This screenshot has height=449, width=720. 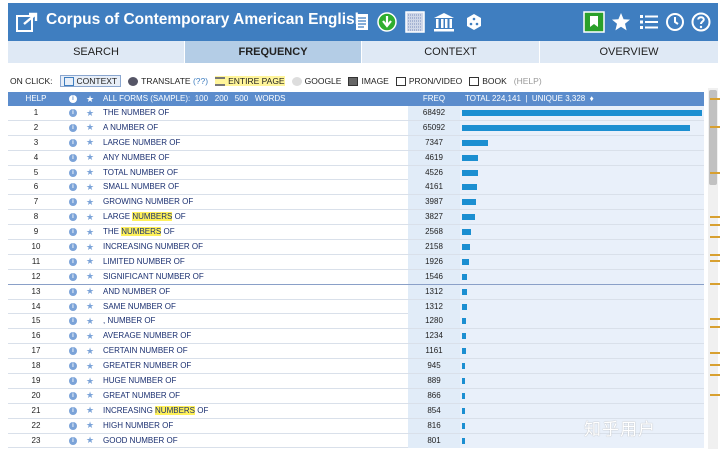 I want to click on table-row: 4 i ★ ANY NUMBER OF 4619, so click(x=356, y=158).